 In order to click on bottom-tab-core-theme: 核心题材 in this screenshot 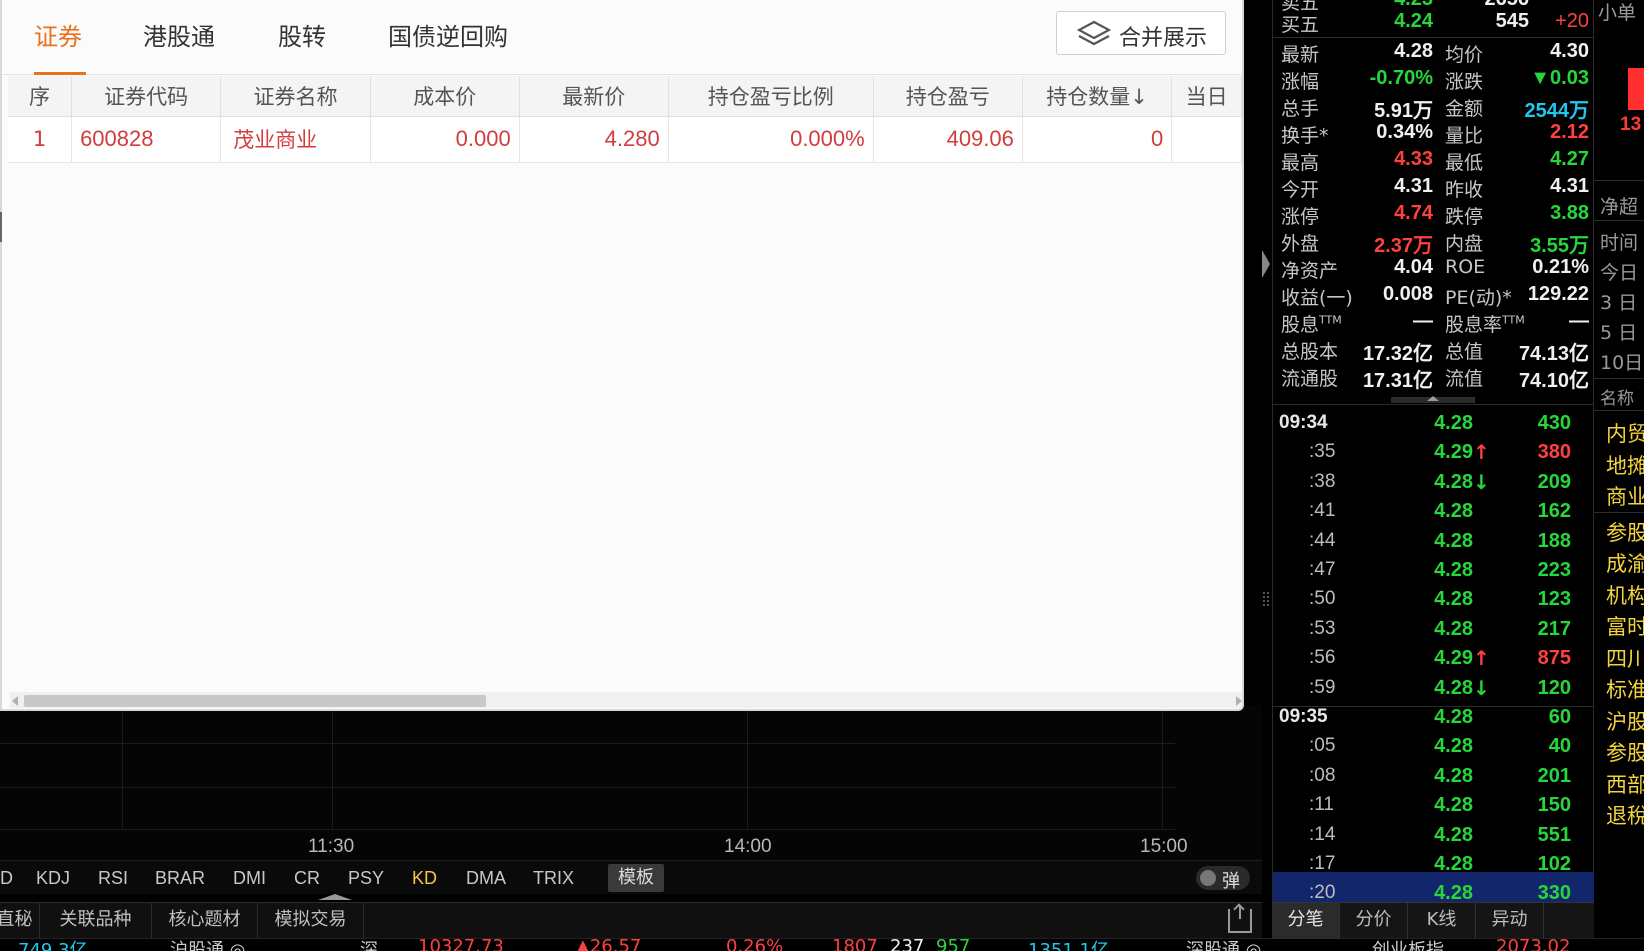, I will do `click(205, 921)`.